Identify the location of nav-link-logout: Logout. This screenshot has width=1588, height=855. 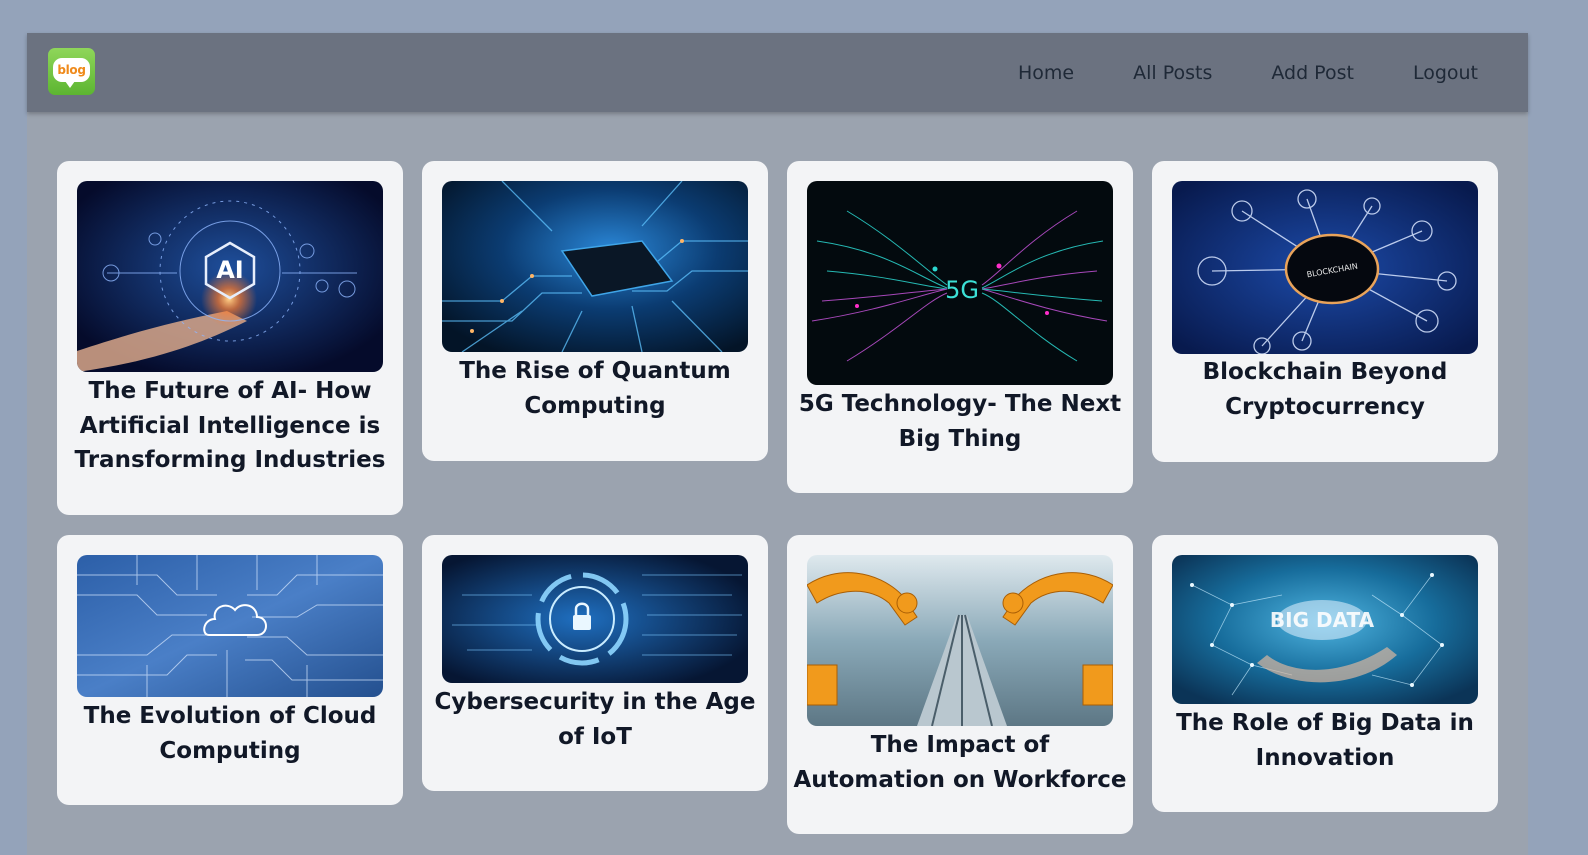
(1445, 73).